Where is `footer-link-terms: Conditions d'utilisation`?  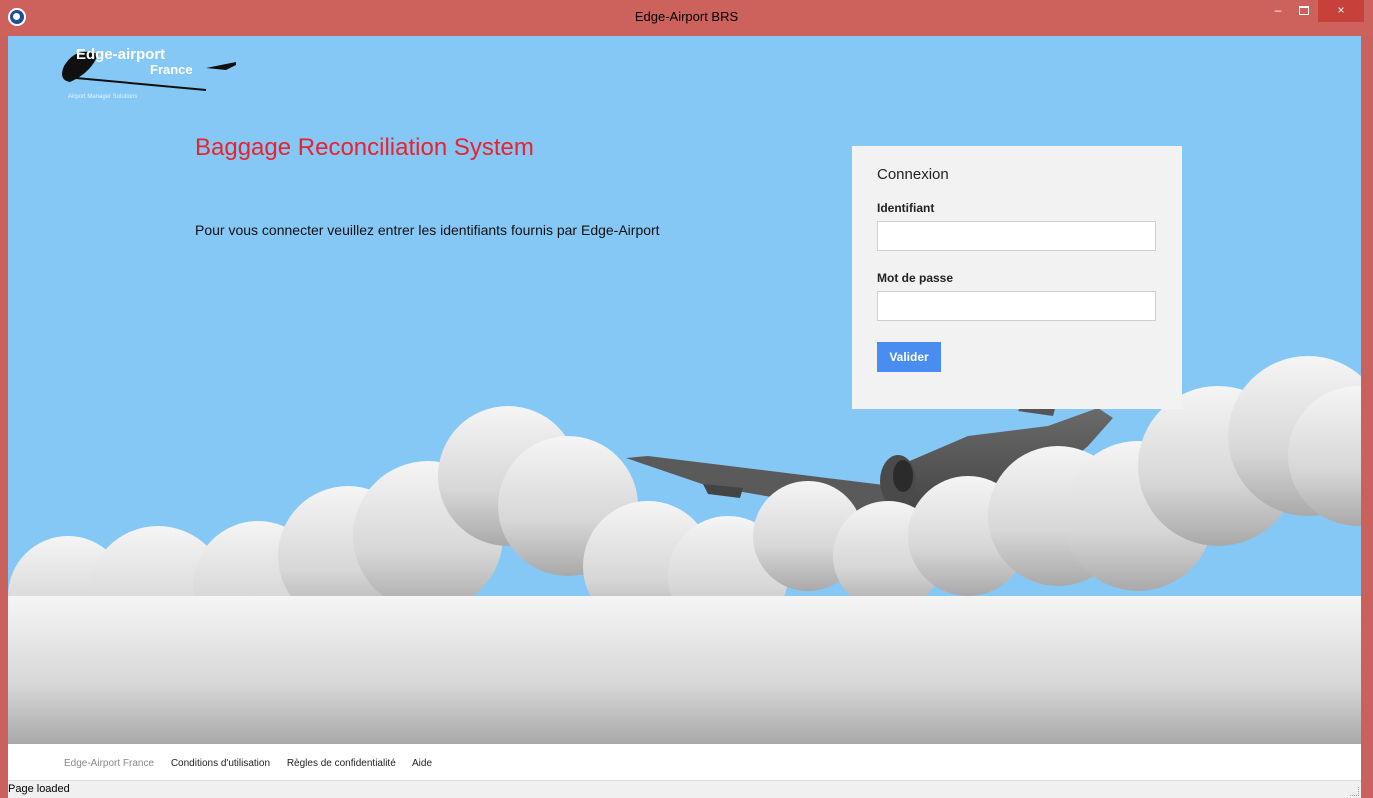 footer-link-terms: Conditions d'utilisation is located at coordinates (220, 763).